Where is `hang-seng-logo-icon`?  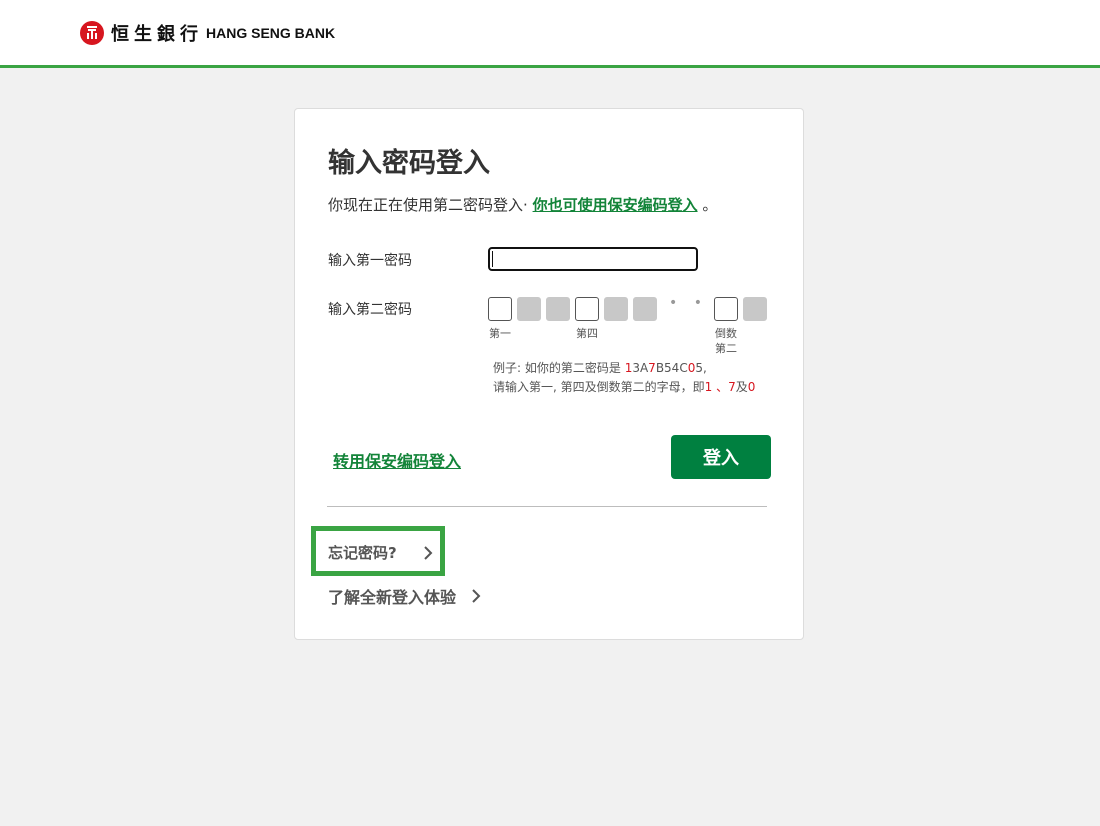 hang-seng-logo-icon is located at coordinates (92, 33).